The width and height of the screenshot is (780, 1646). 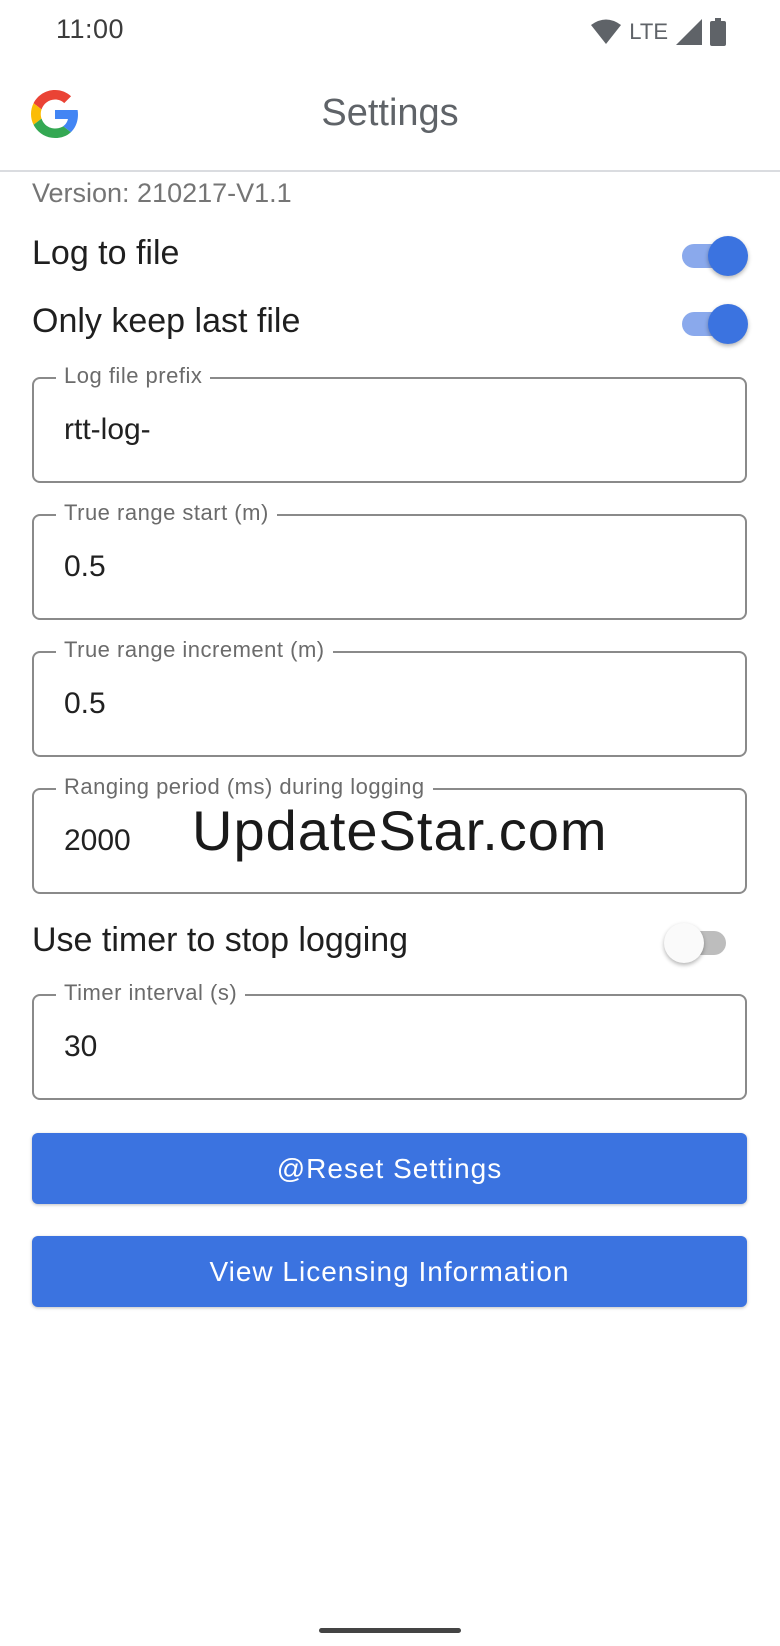 I want to click on version-text: Version: 210217-V1.1, so click(x=162, y=193).